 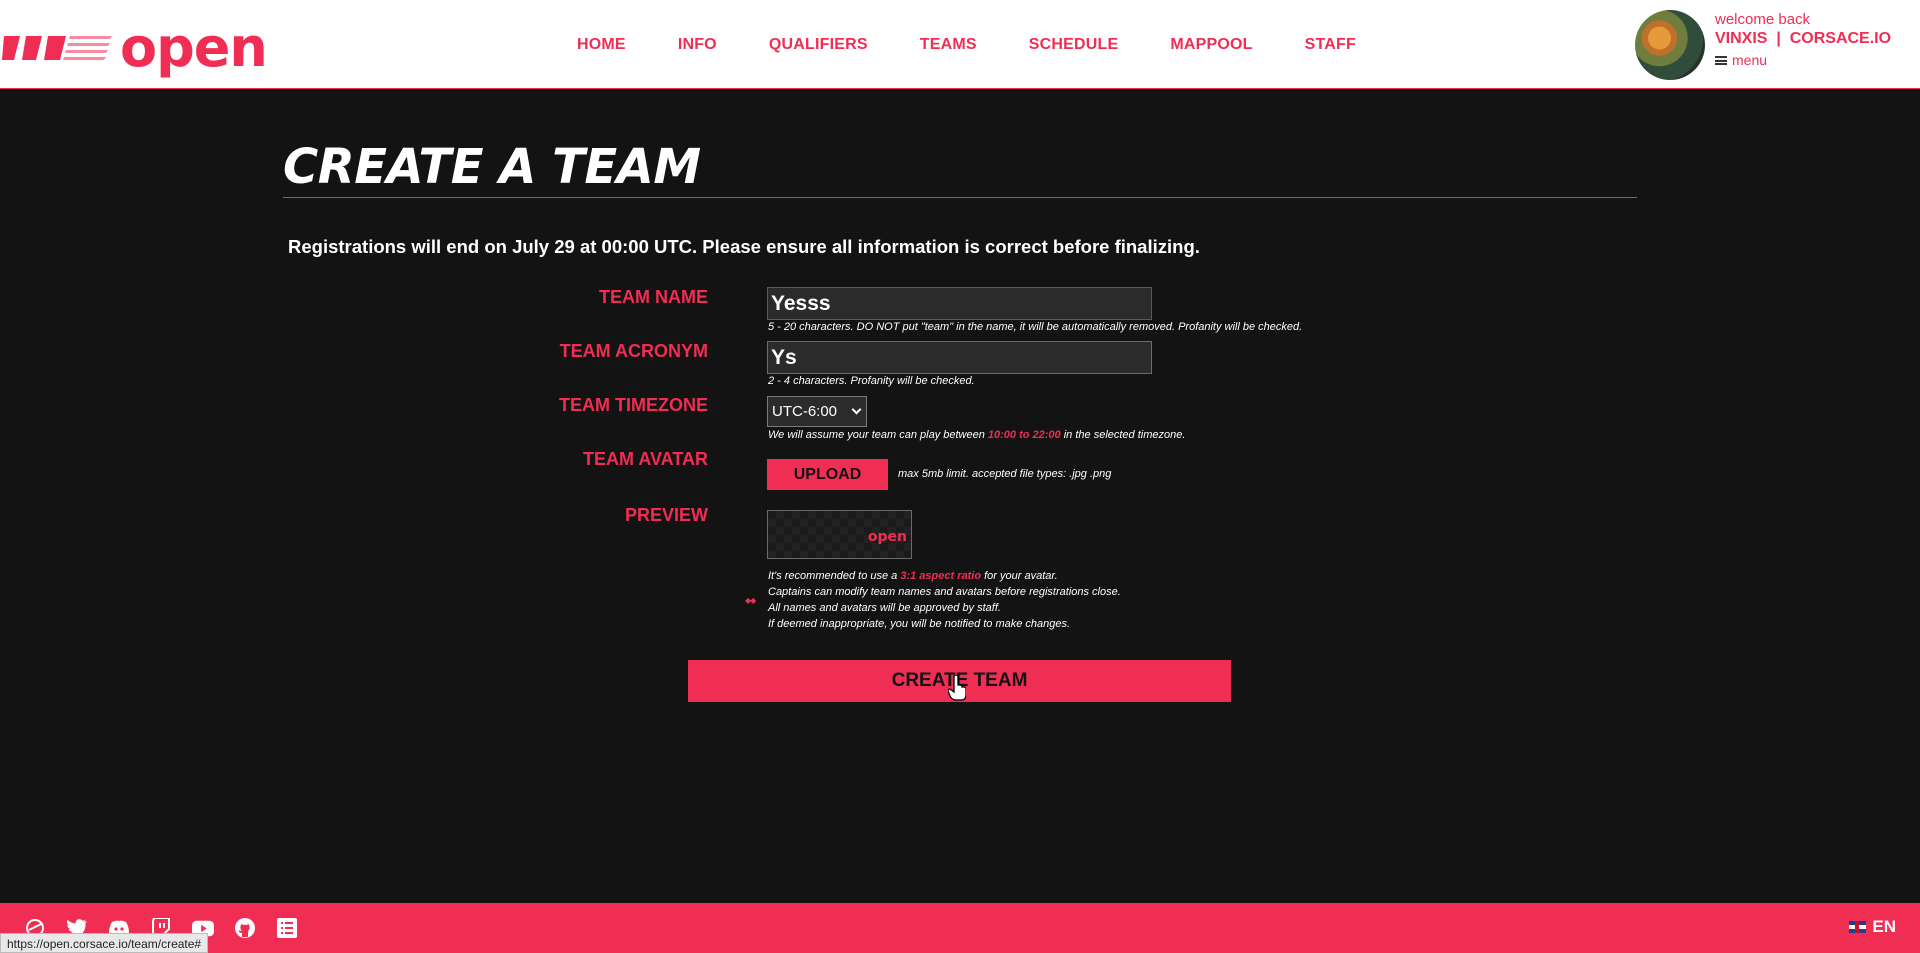 What do you see at coordinates (633, 351) in the screenshot?
I see `team-acronym-label: TEAM ACRONYM` at bounding box center [633, 351].